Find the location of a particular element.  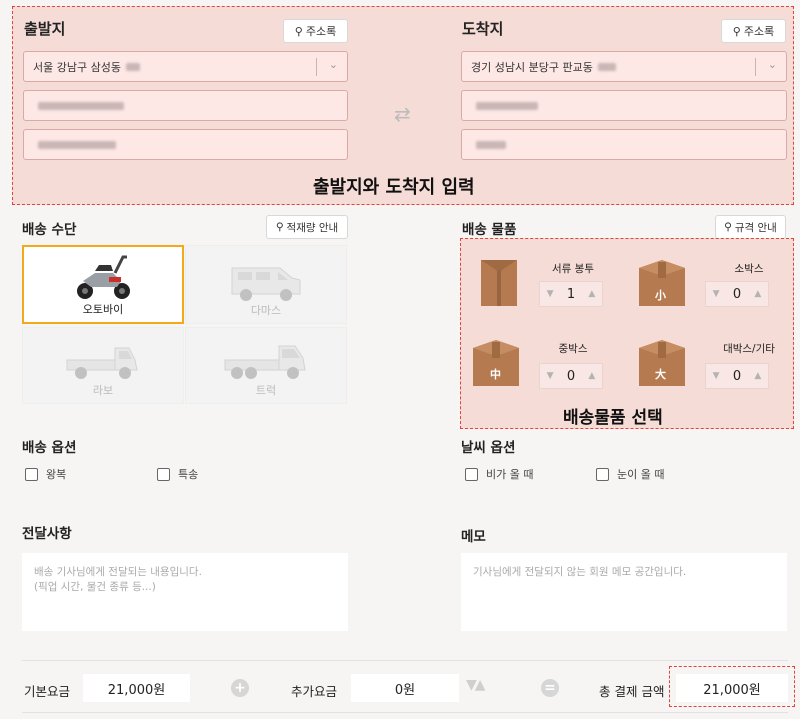

option-round-trip: 왕복 is located at coordinates (45, 474).